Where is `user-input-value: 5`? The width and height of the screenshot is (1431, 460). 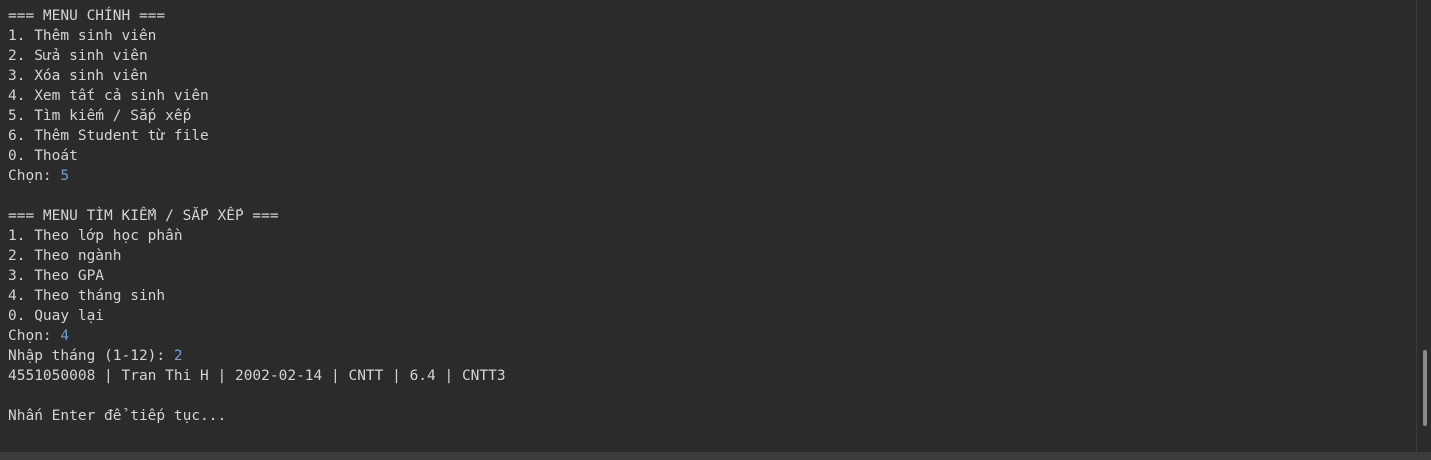
user-input-value: 5 is located at coordinates (65, 176).